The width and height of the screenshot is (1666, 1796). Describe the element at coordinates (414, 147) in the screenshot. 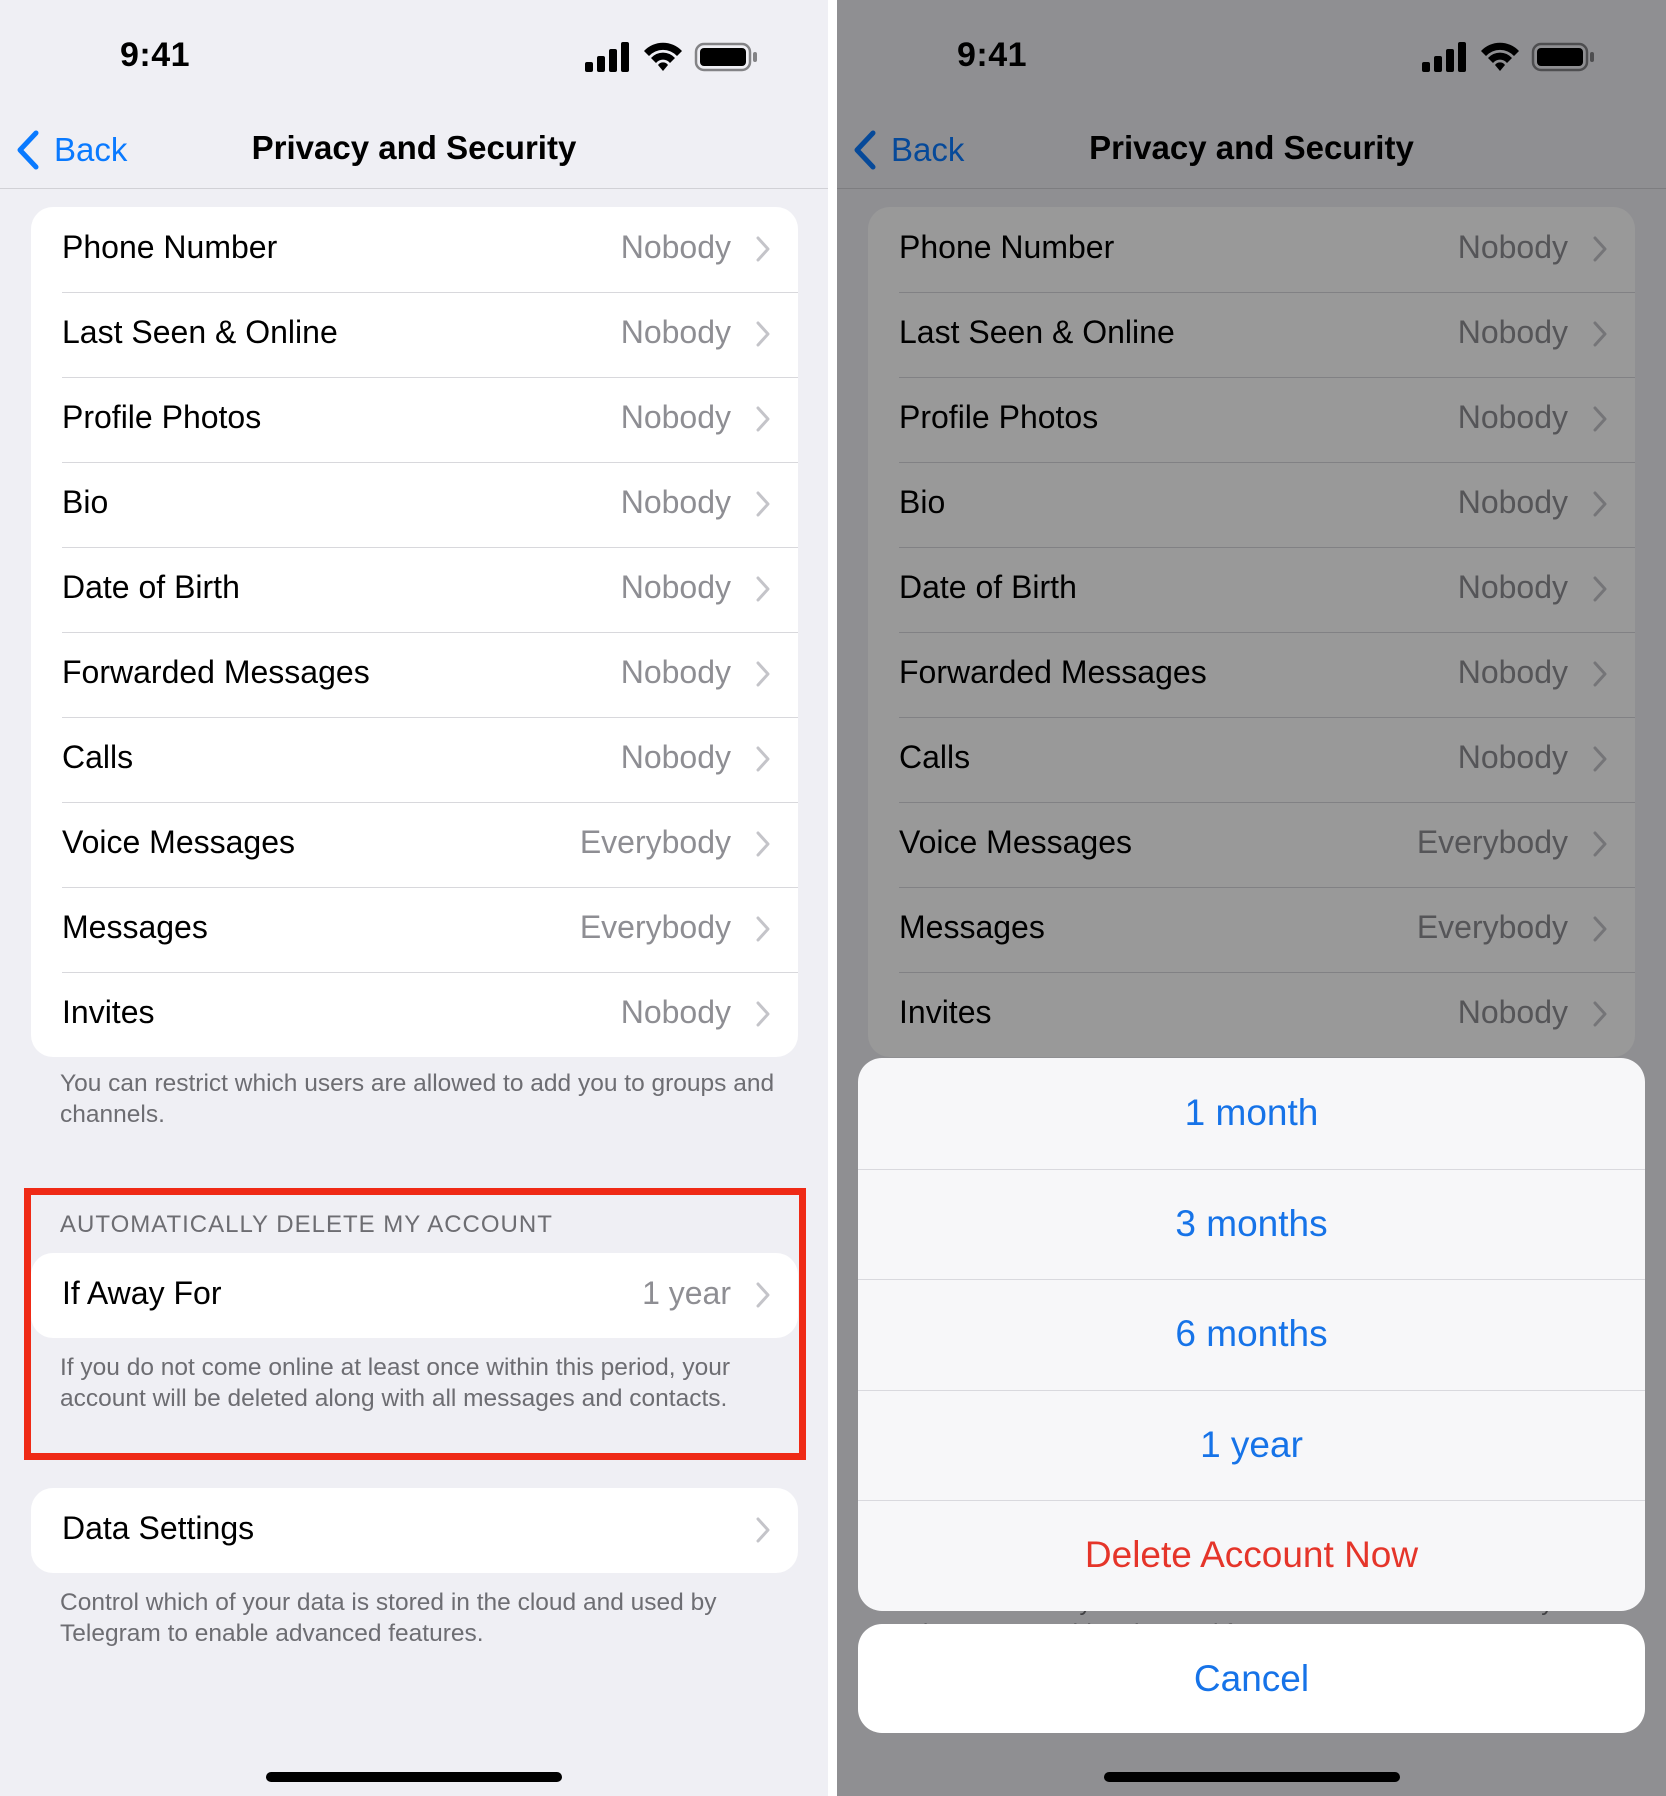

I see `page-title: Privacy and Security` at that location.